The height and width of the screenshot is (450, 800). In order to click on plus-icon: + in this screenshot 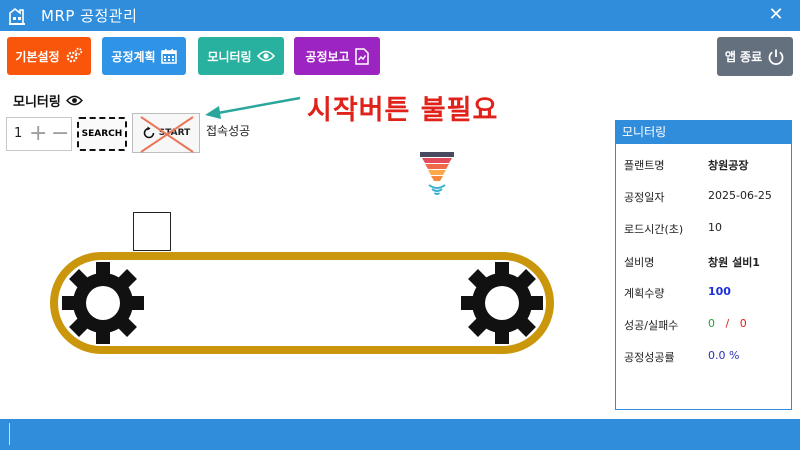, I will do `click(38, 134)`.